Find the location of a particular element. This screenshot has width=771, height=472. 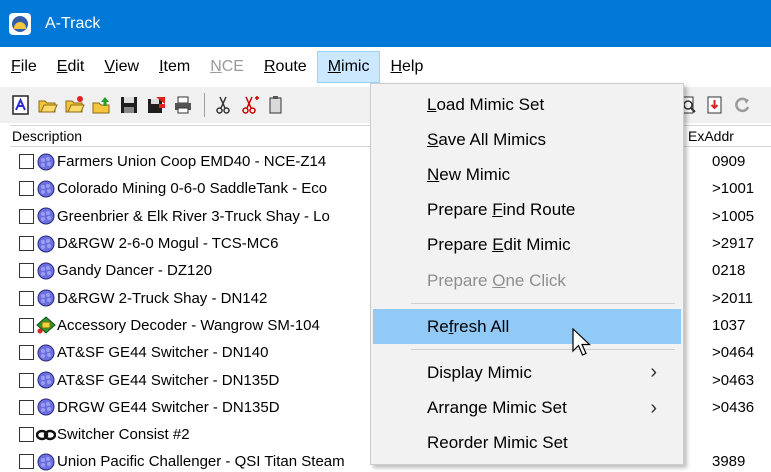

menu-item-prepare-one-click: Prepare One Click is located at coordinates (527, 280).